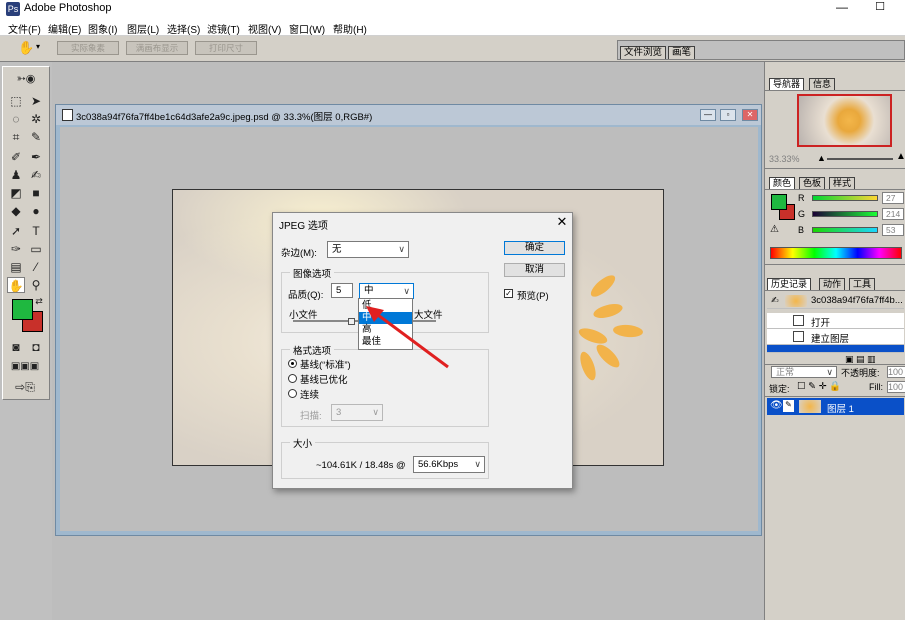 This screenshot has width=905, height=620. I want to click on ok-button: 确定, so click(534, 248).